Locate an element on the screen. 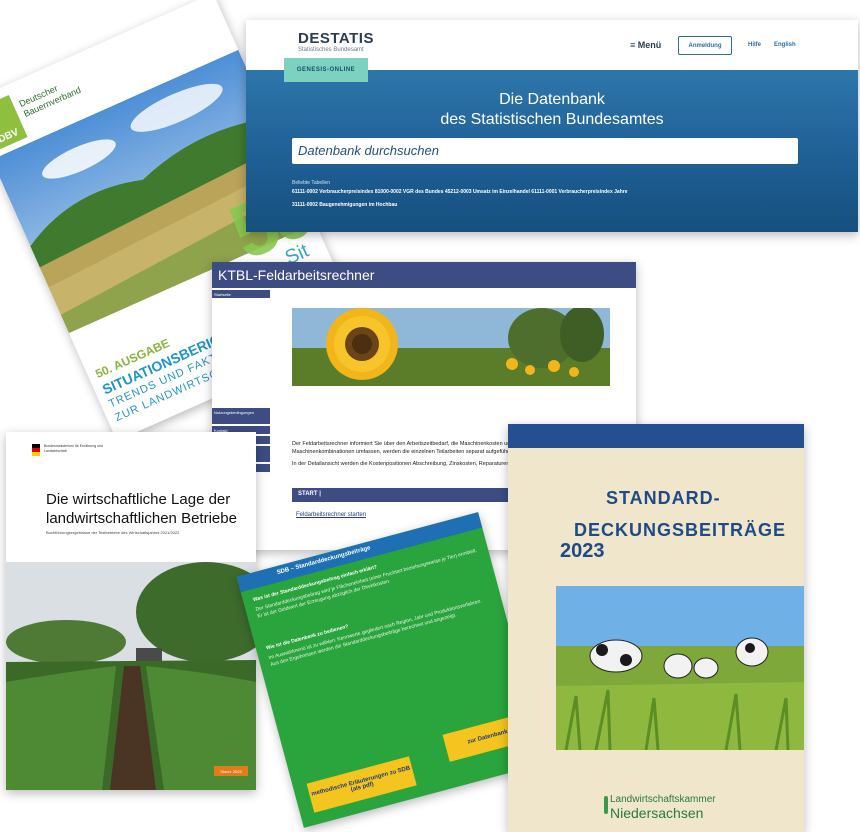 Image resolution: width=860 pixels, height=832 pixels. sunflower-banner is located at coordinates (451, 347).